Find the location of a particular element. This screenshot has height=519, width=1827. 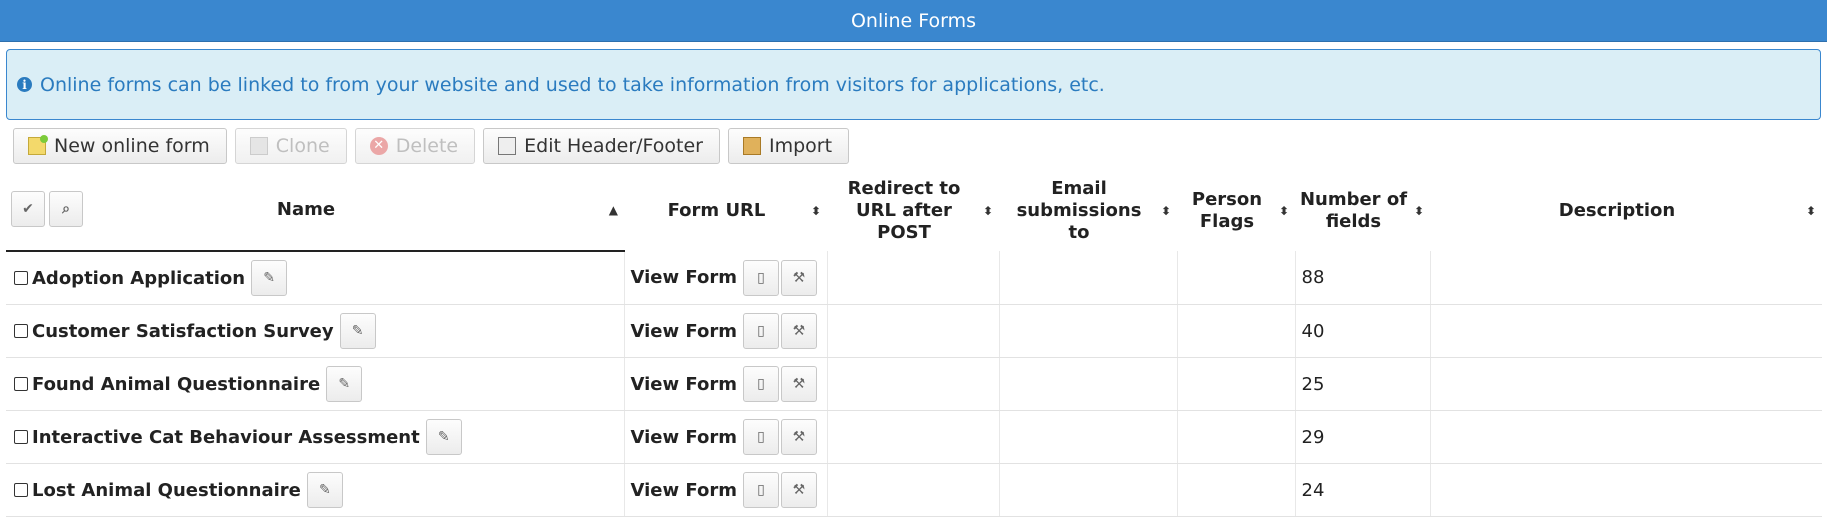

clone-label: Clone is located at coordinates (302, 146).